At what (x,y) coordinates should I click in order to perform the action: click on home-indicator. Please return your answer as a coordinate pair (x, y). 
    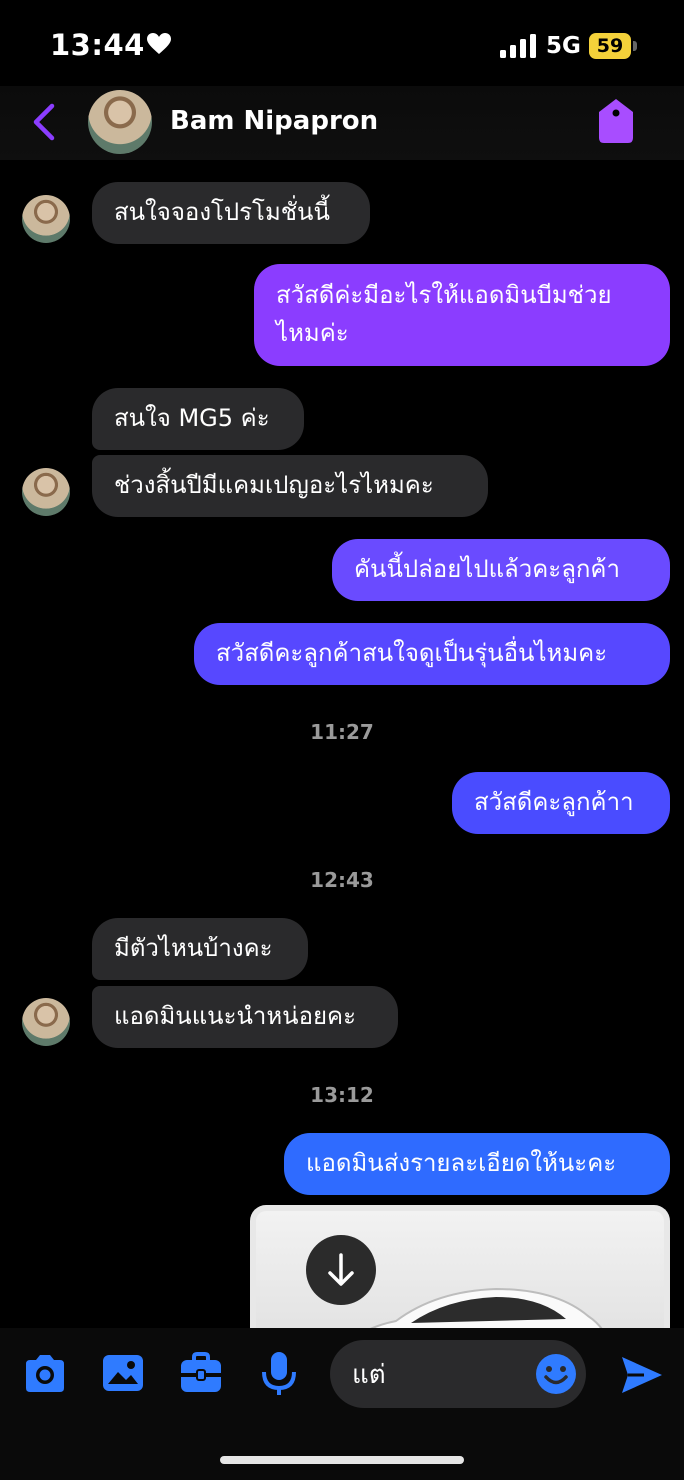
    Looking at the image, I should click on (342, 1460).